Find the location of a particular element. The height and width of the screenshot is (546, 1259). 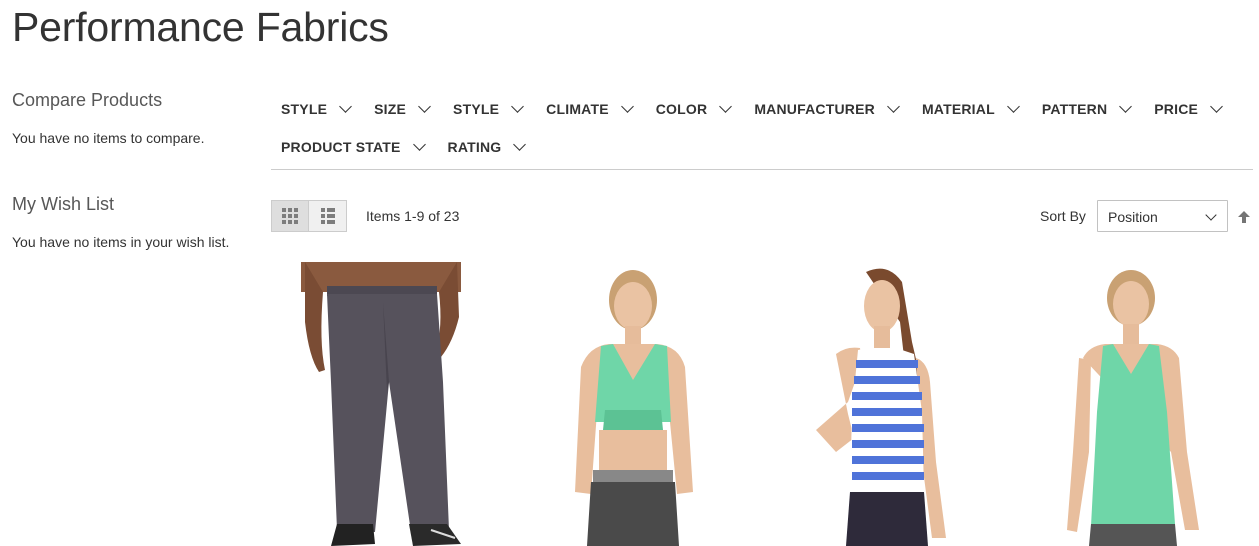

view-mode-switcher is located at coordinates (309, 216).